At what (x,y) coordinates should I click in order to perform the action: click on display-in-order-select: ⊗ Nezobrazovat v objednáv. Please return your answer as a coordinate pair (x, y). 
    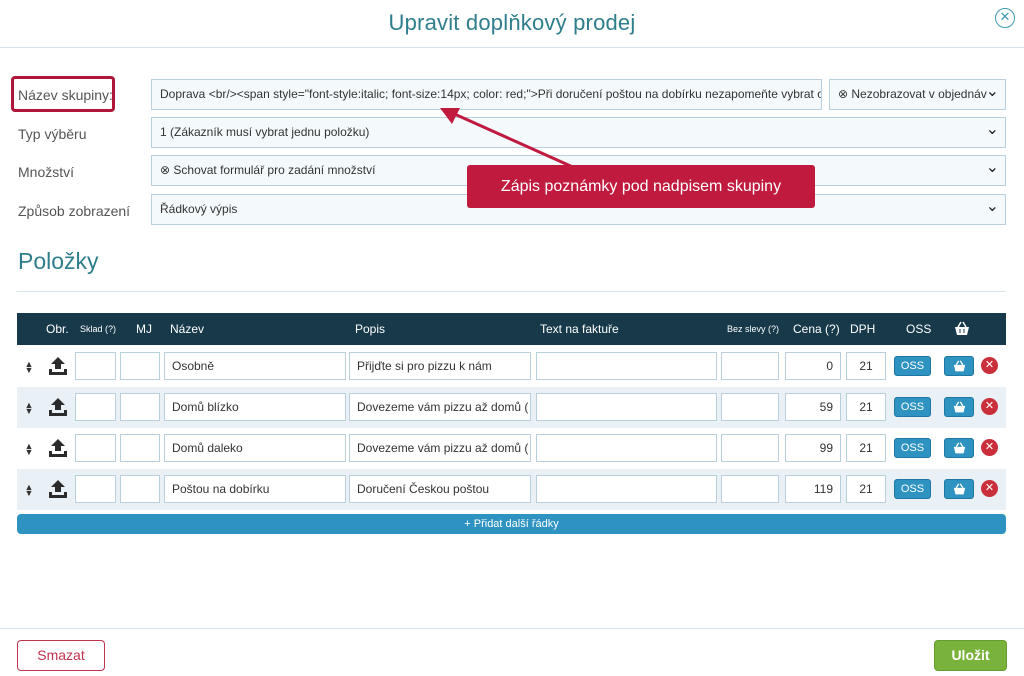
    Looking at the image, I should click on (917, 94).